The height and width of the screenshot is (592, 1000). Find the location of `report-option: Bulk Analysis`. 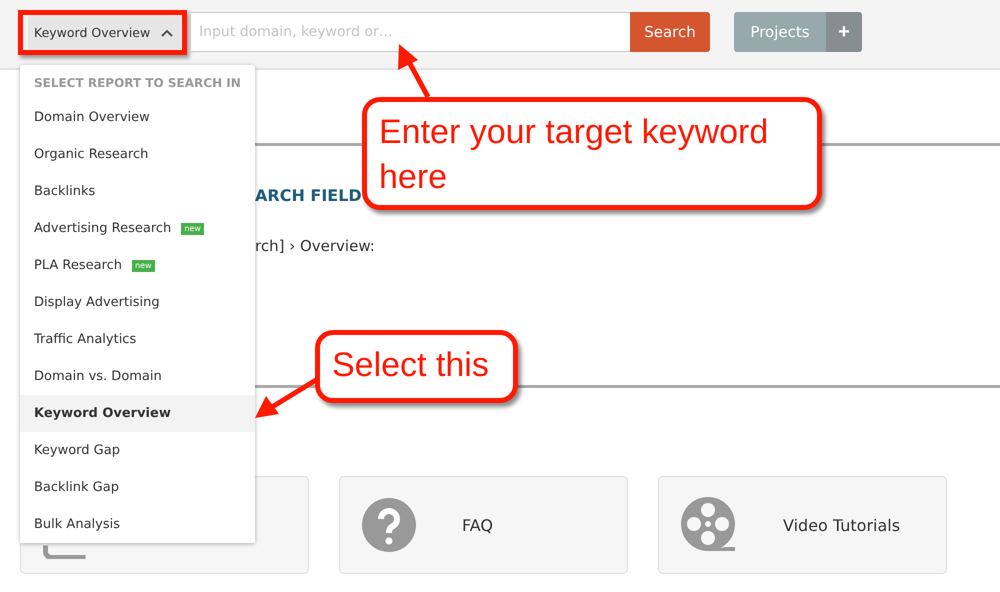

report-option: Bulk Analysis is located at coordinates (137, 524).